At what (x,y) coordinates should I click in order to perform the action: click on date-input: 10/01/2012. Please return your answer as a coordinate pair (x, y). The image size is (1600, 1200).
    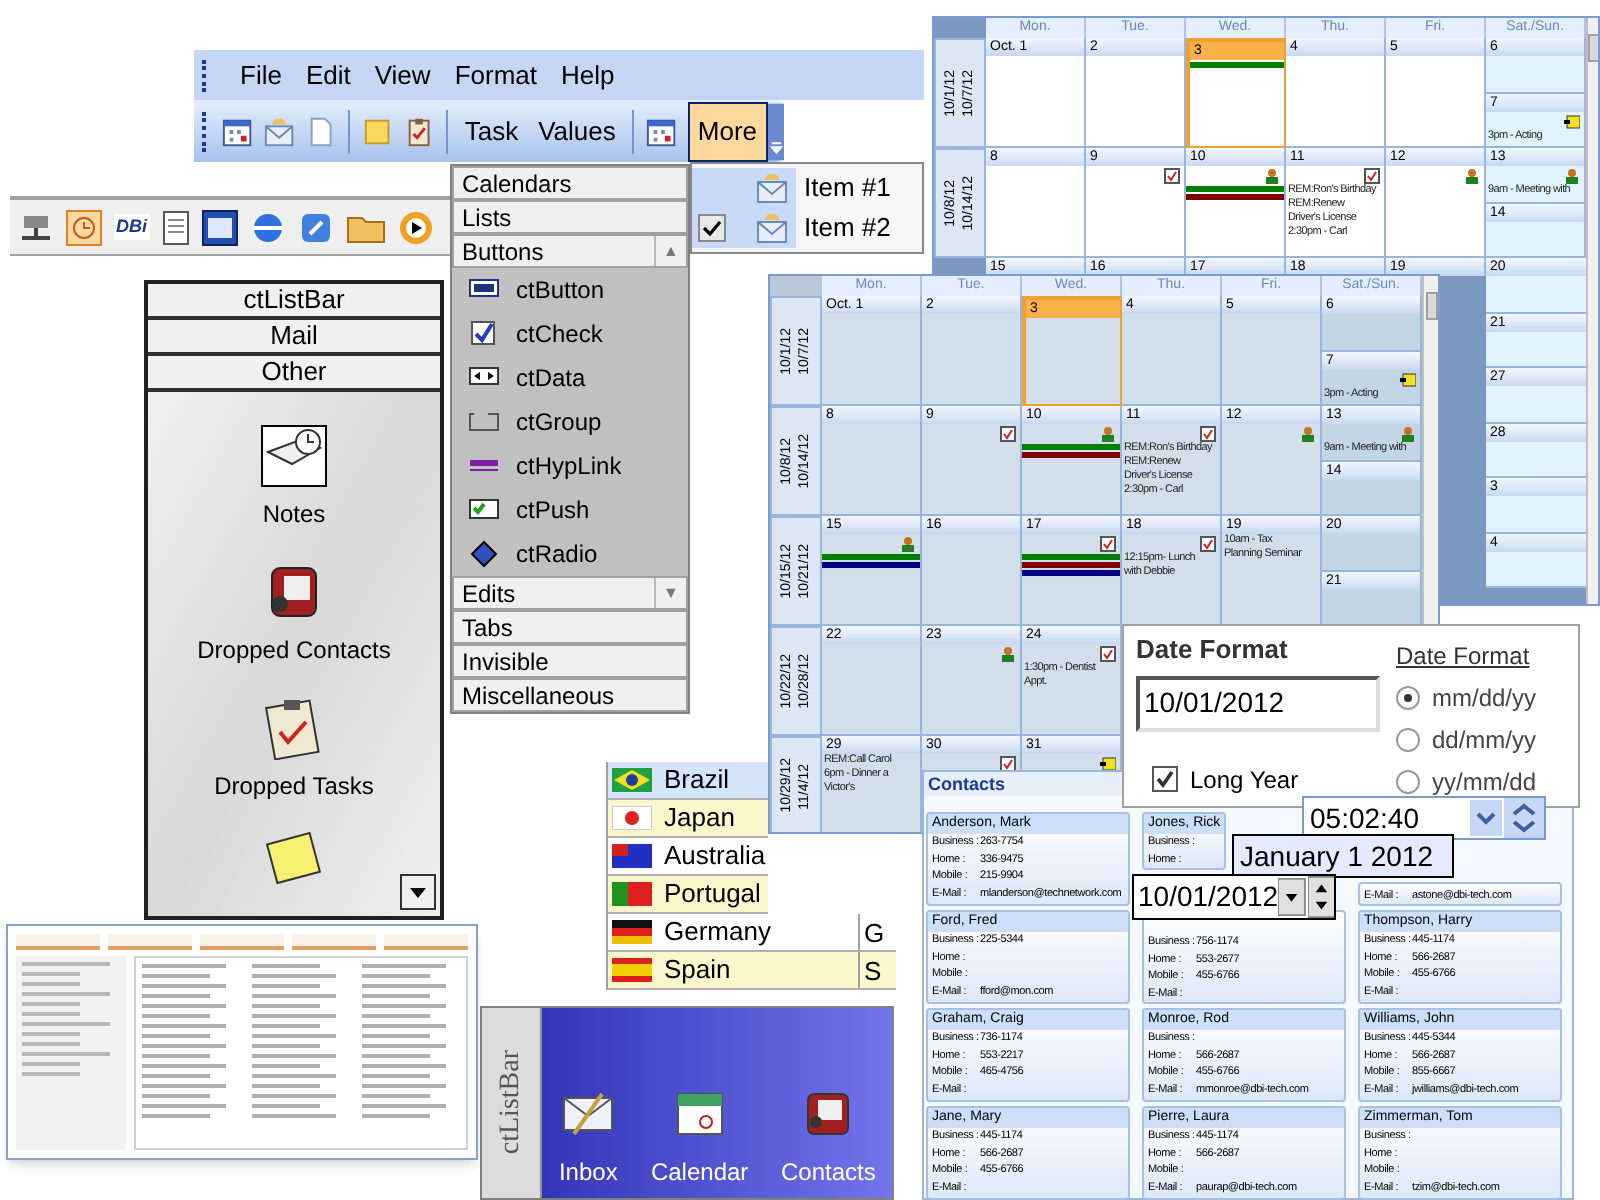
    Looking at the image, I should click on (1258, 703).